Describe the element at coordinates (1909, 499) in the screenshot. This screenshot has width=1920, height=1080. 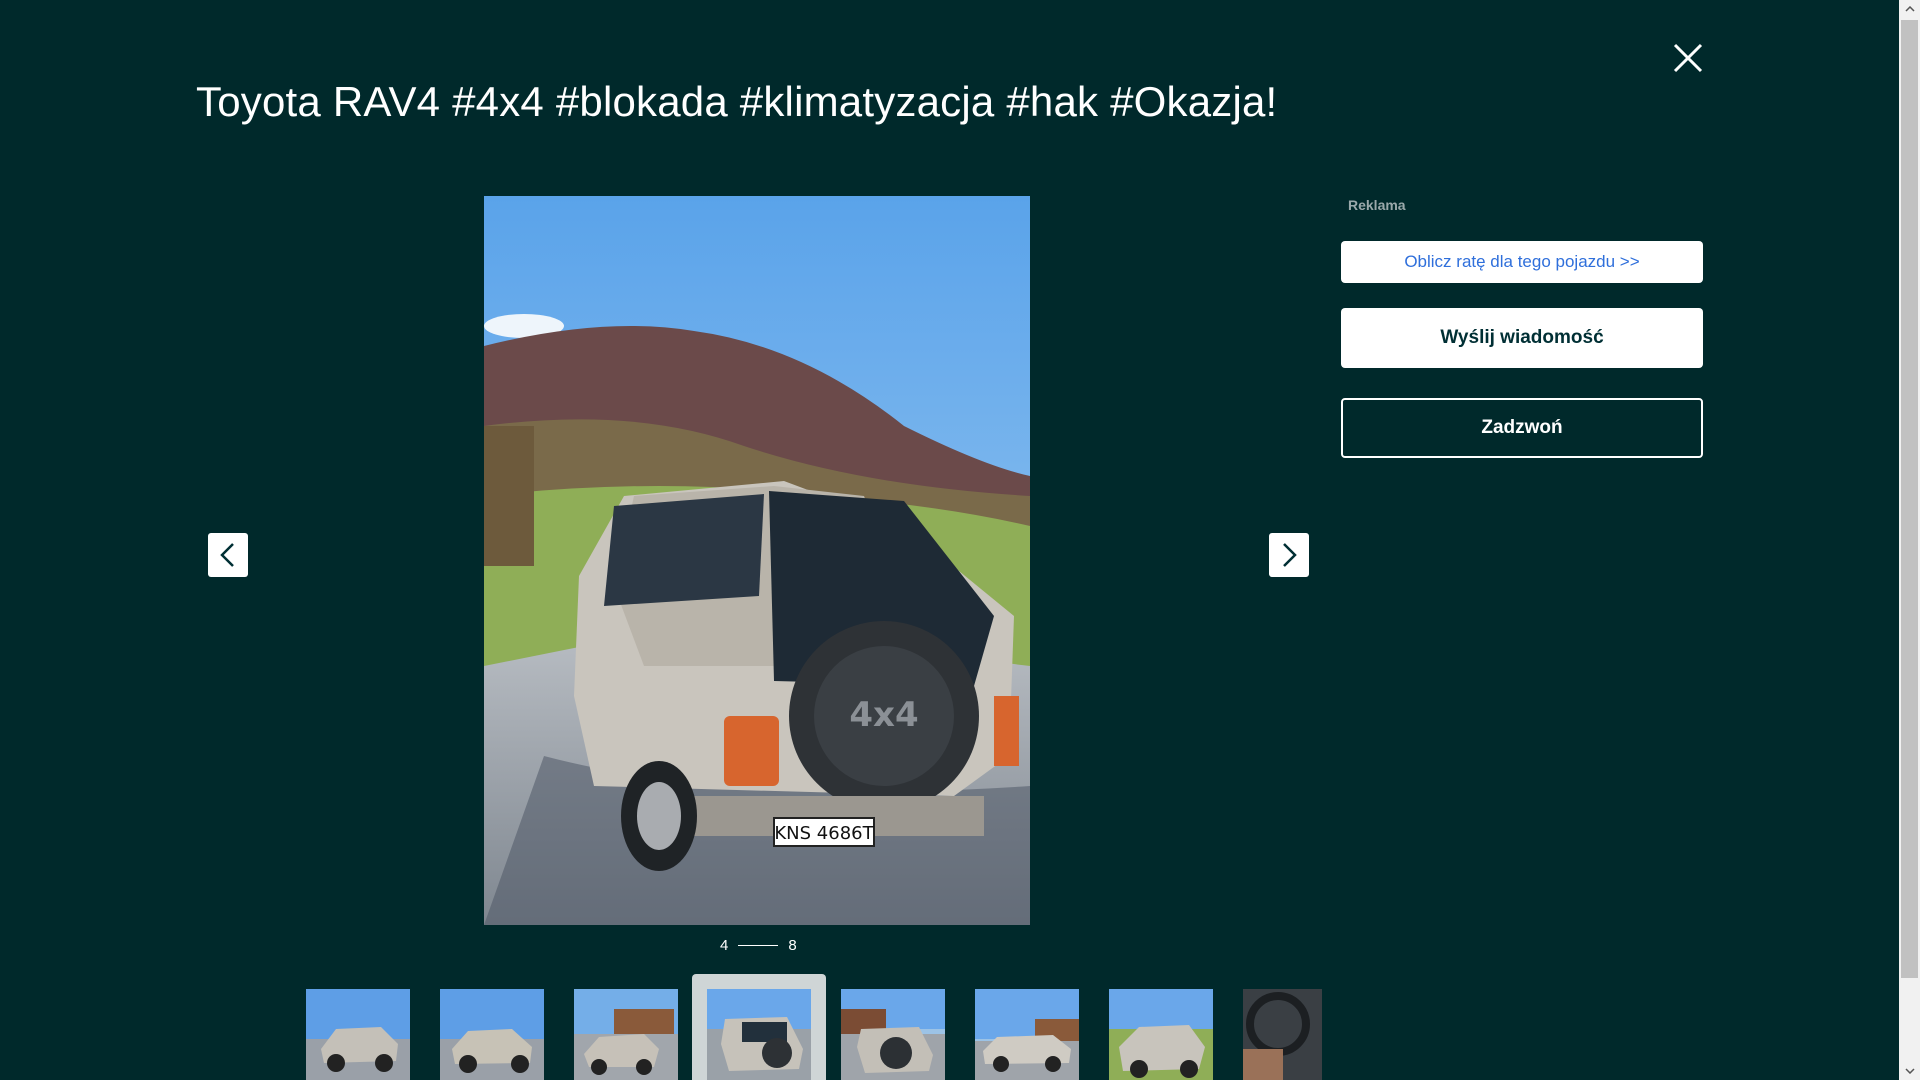
I see `scrollbar-thumb` at that location.